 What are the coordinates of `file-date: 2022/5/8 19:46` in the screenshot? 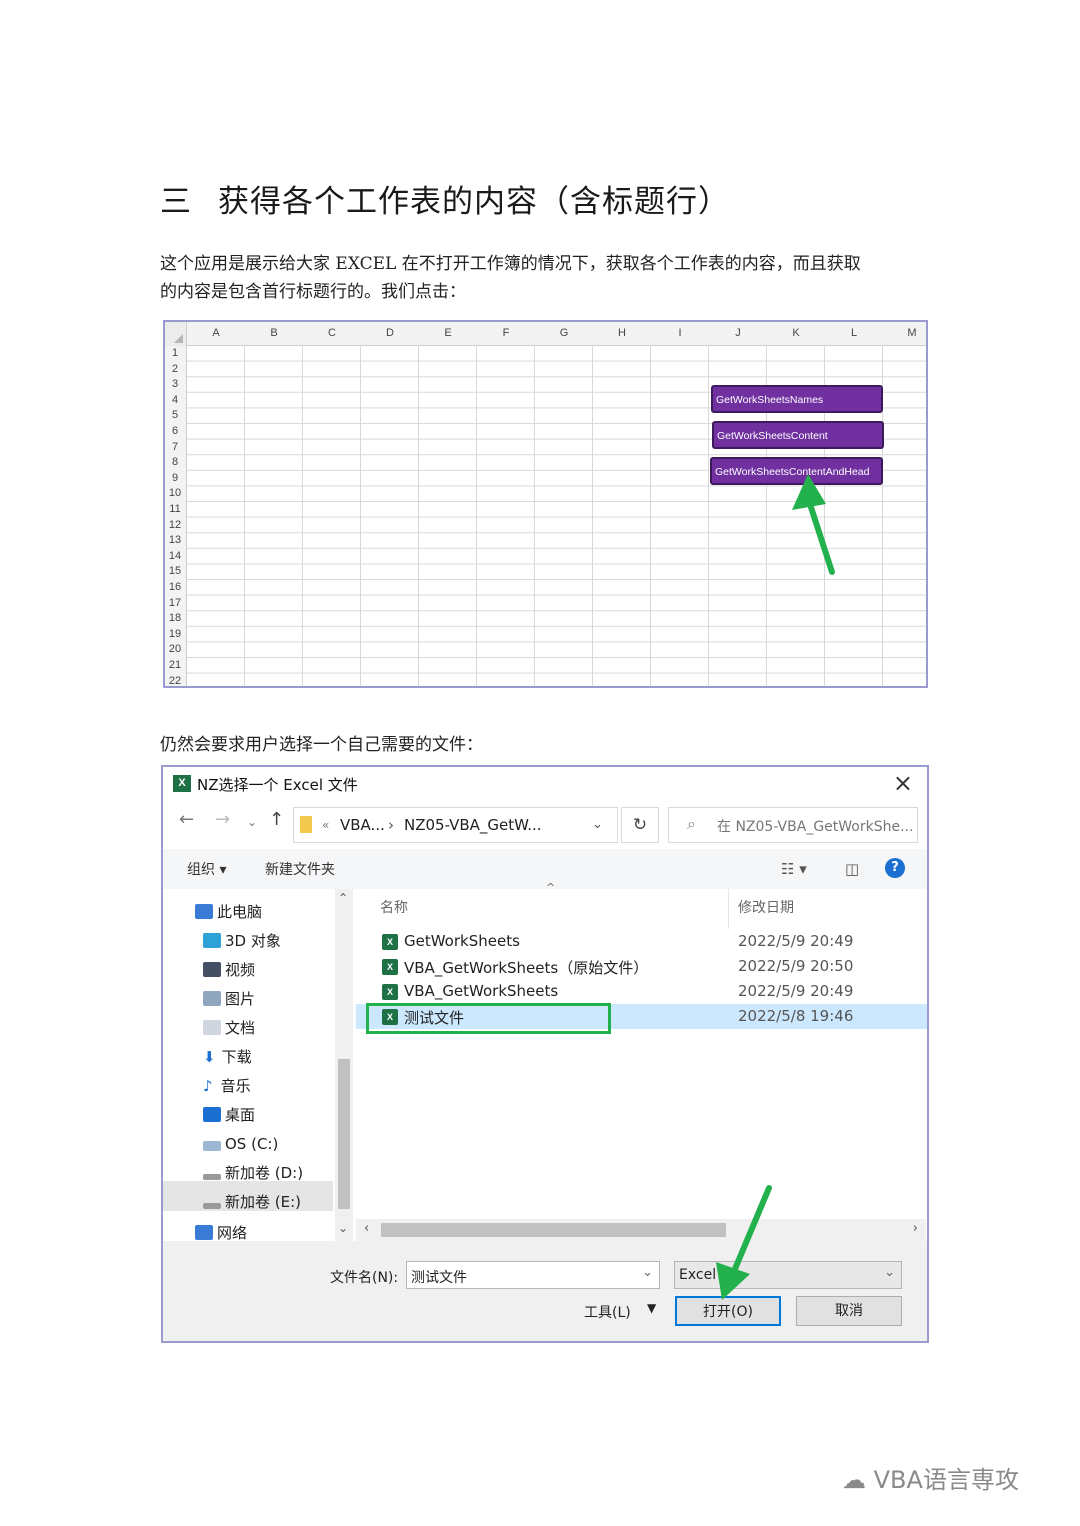 It's located at (796, 1016).